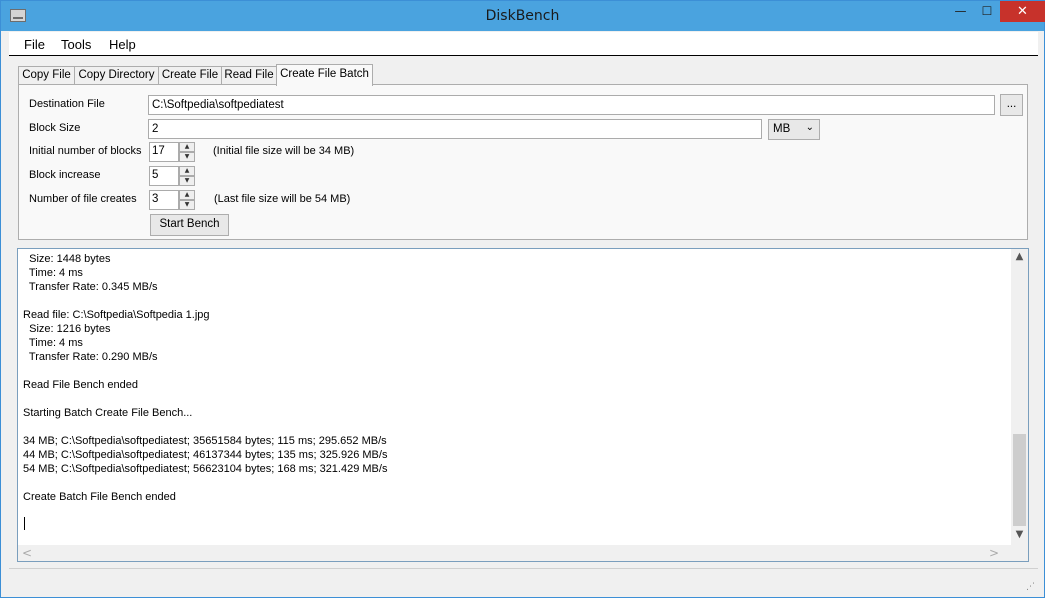  What do you see at coordinates (523, 44) in the screenshot?
I see `menu-bar: File Tools Help` at bounding box center [523, 44].